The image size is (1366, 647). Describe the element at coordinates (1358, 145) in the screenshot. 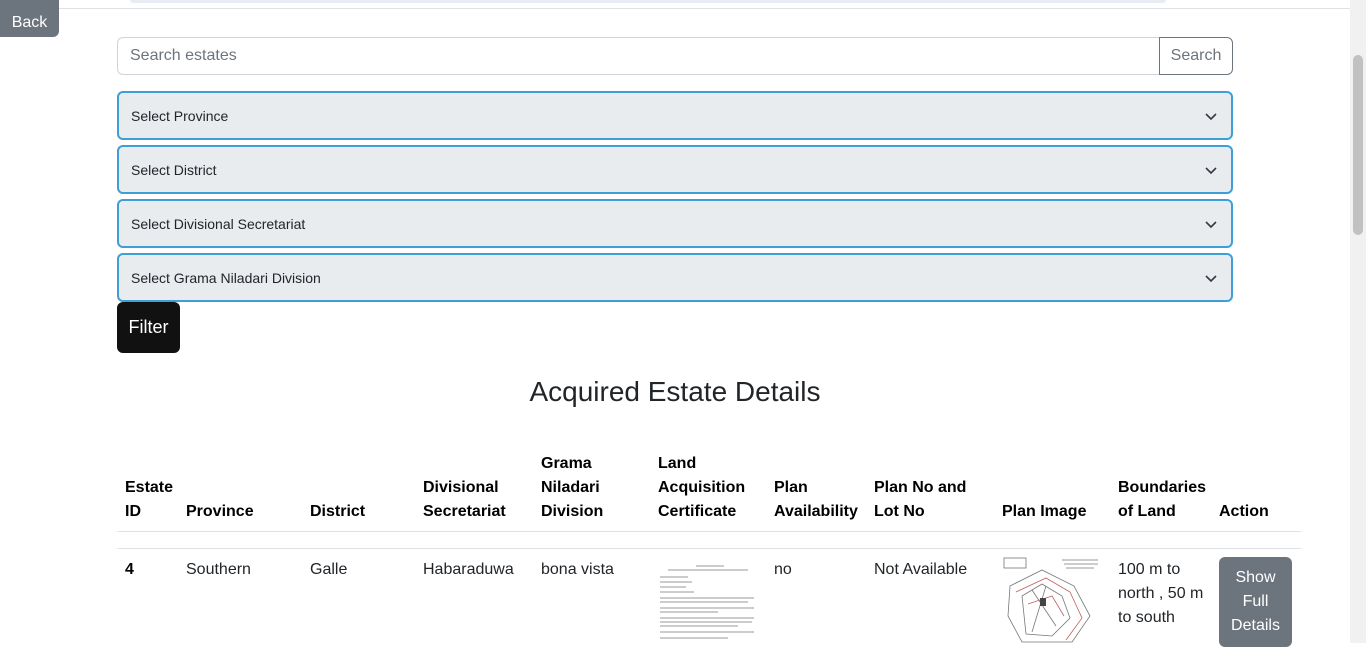

I see `scrollbar-thumb` at that location.